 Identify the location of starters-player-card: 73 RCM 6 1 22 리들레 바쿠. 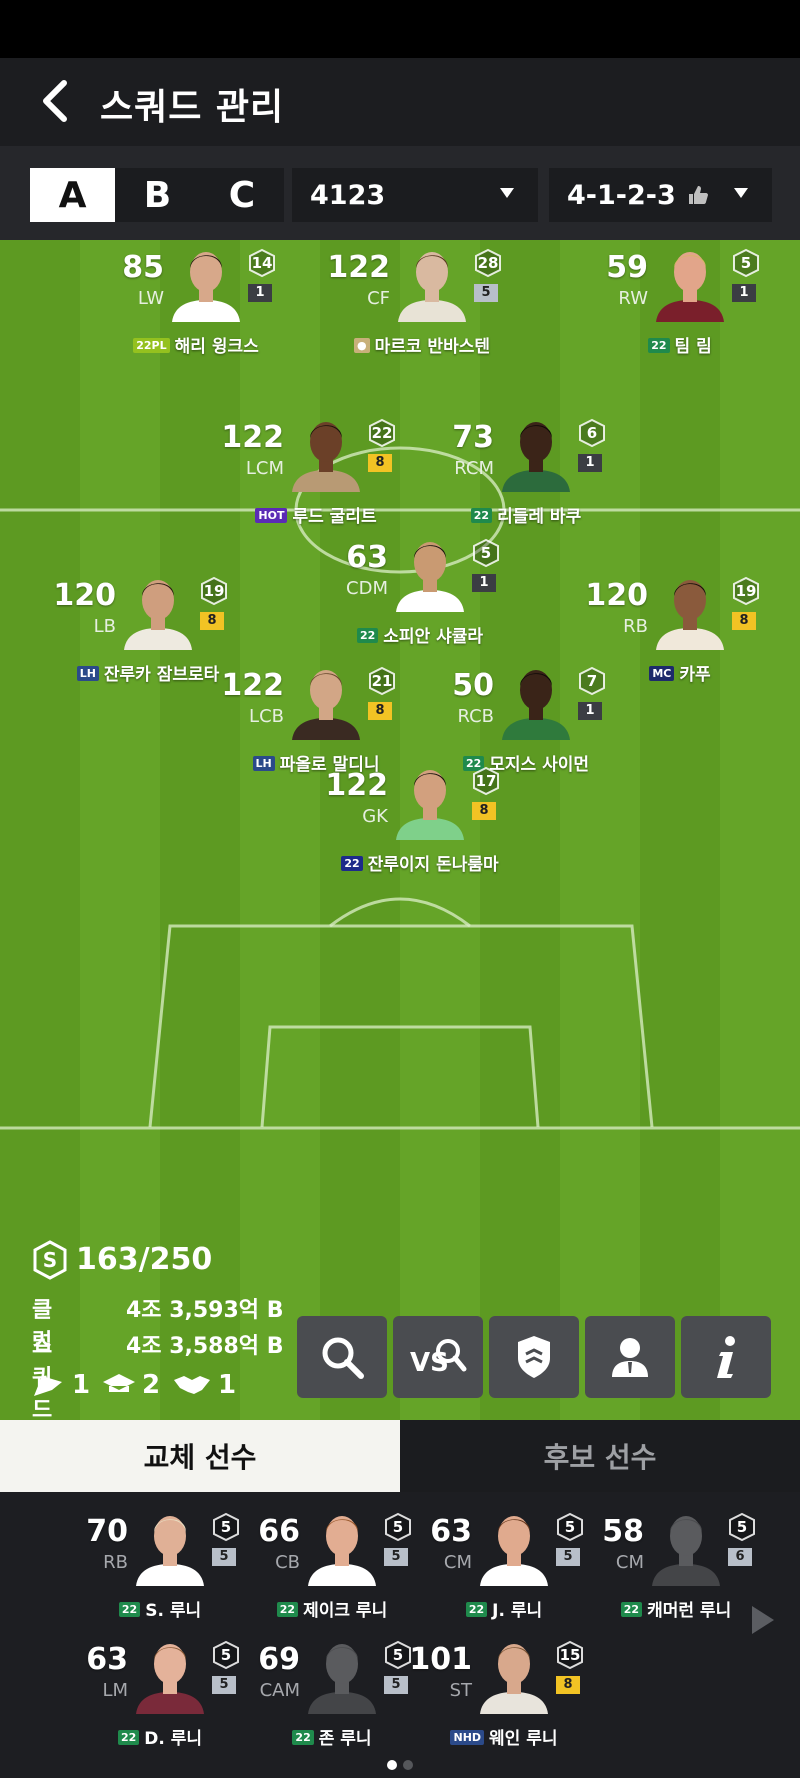
(526, 470).